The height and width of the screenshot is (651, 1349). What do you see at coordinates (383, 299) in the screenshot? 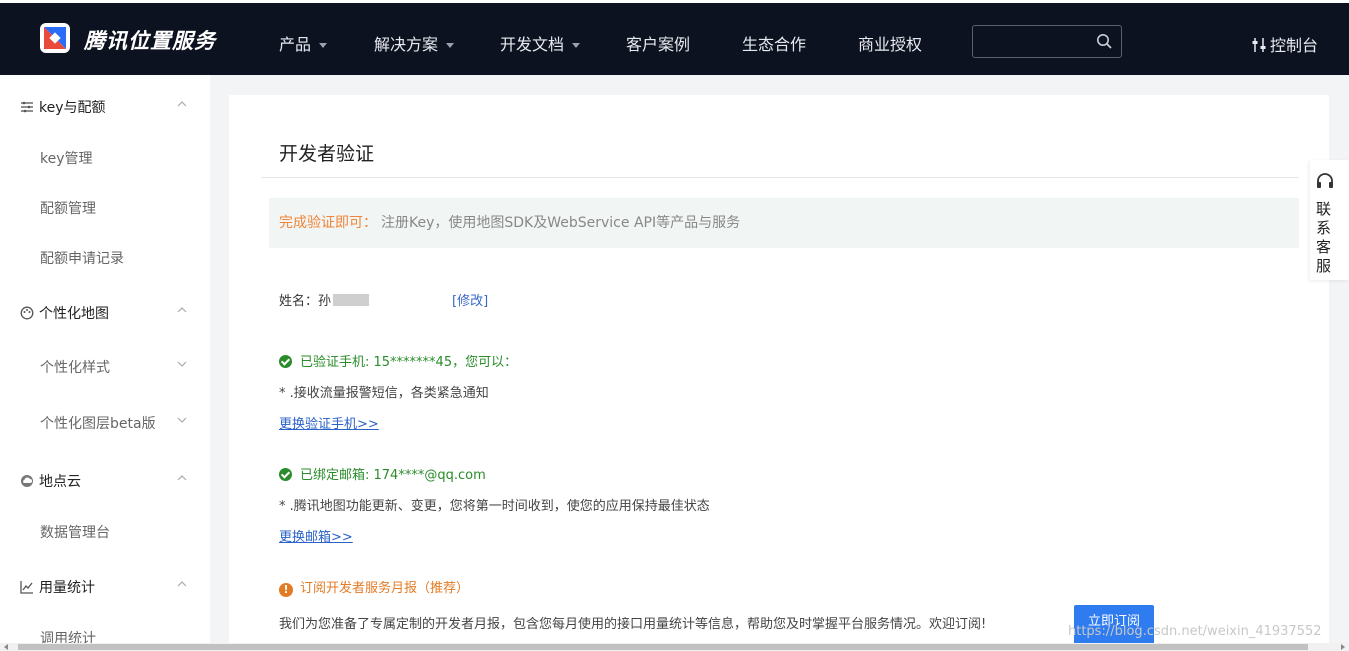
I see `name-row: 姓名：孙 [修改]` at bounding box center [383, 299].